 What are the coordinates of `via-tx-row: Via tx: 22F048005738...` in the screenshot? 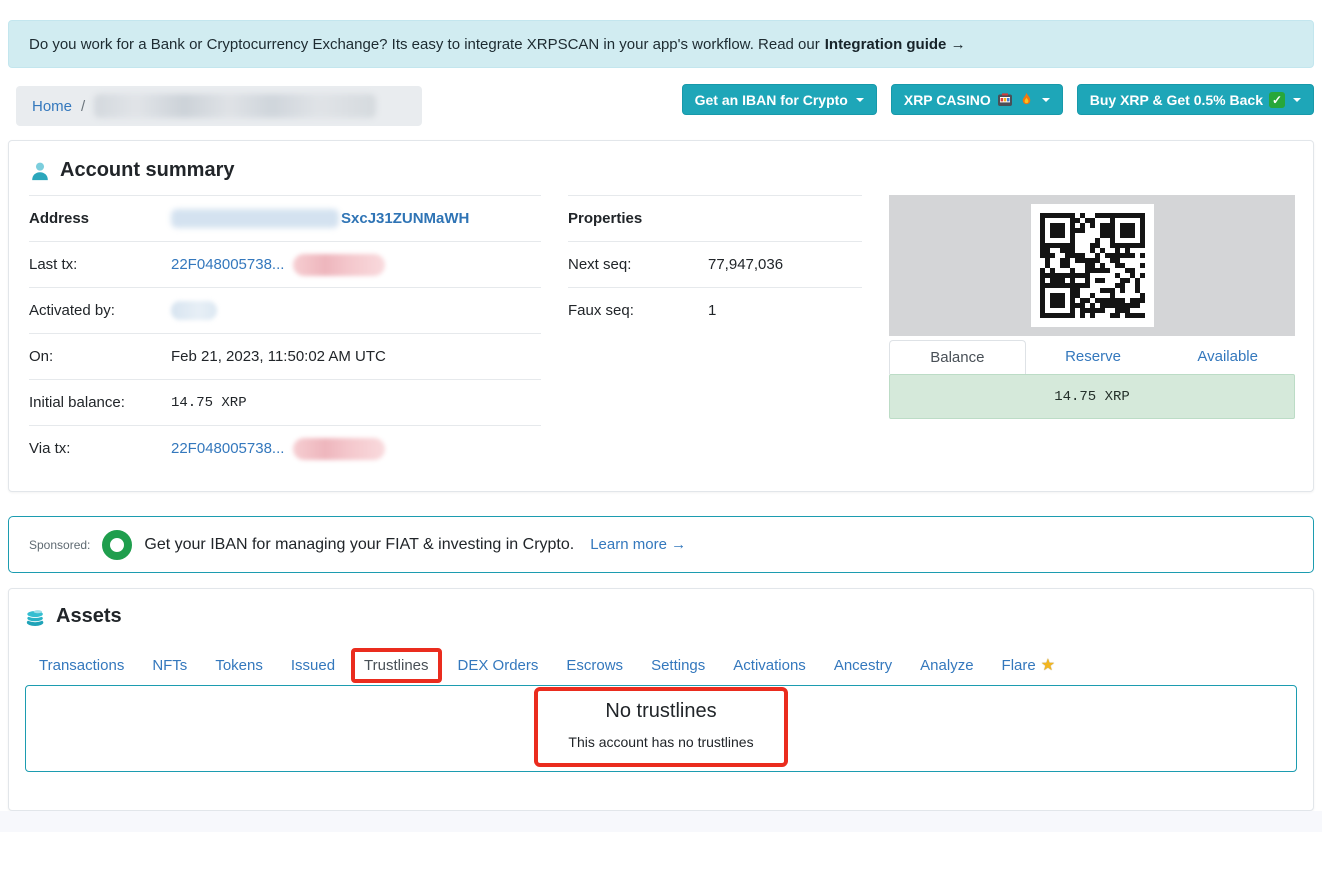 It's located at (285, 448).